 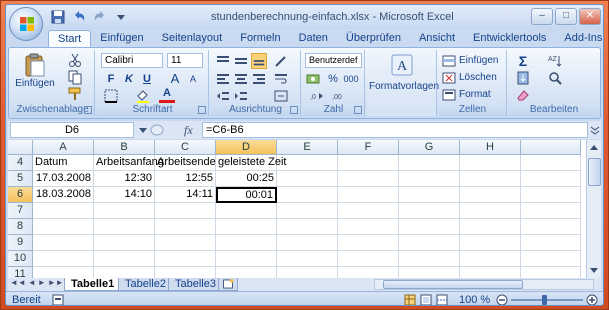 What do you see at coordinates (129, 163) in the screenshot?
I see `cell-b4: Arbeitsanfang` at bounding box center [129, 163].